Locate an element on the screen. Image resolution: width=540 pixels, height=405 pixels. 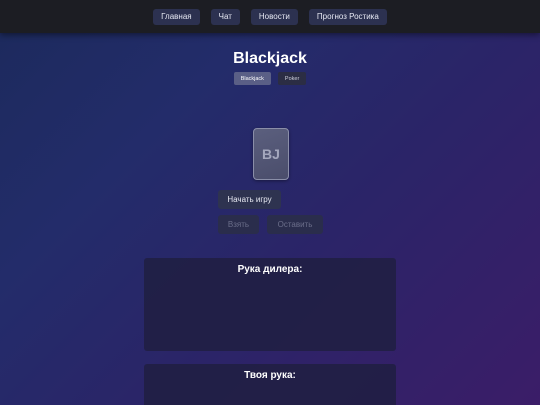
player-hand-panel: Твоя рука: is located at coordinates (270, 384).